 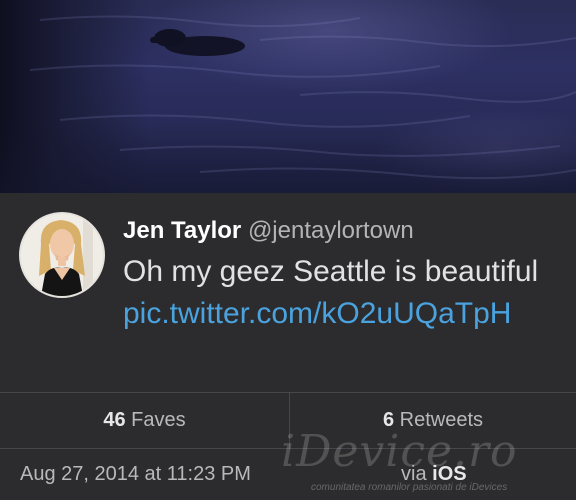 I want to click on tweet-link: pic.twitter.com/kO2uUQaTpH, so click(x=317, y=313).